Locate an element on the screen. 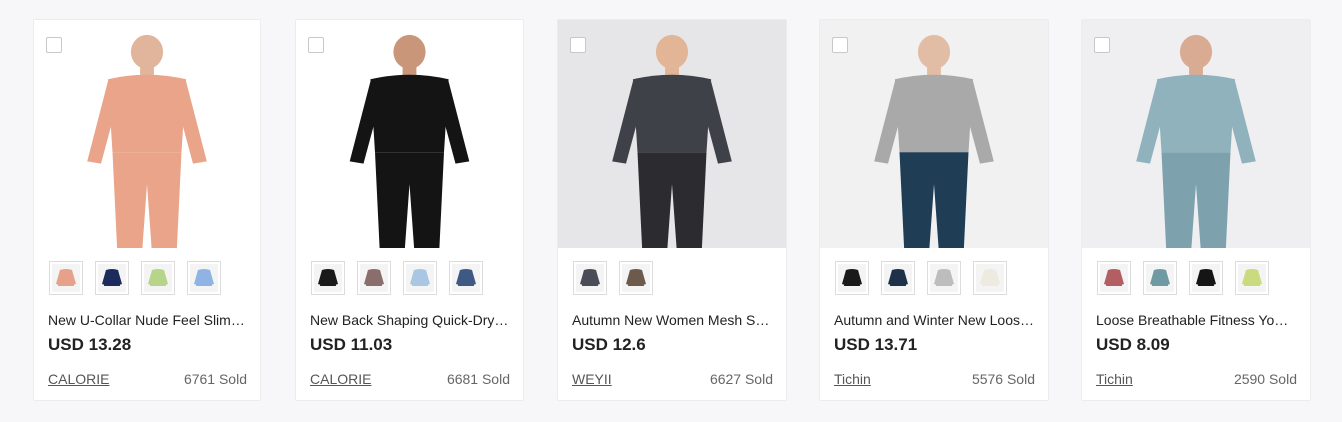  sold-count: 6761 Sold is located at coordinates (215, 379).